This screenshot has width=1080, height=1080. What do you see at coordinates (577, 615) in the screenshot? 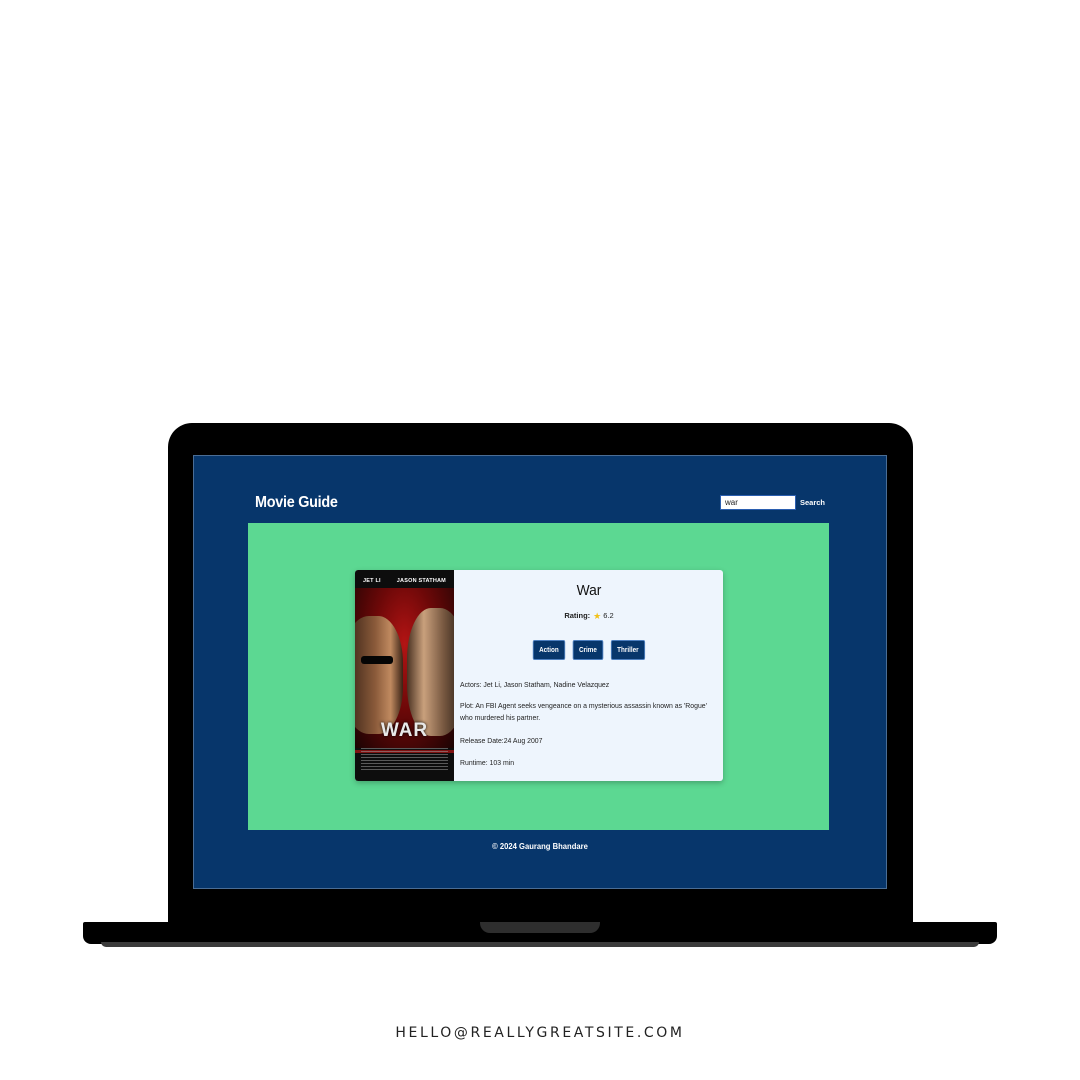
I see `rating-label: Rating:` at bounding box center [577, 615].